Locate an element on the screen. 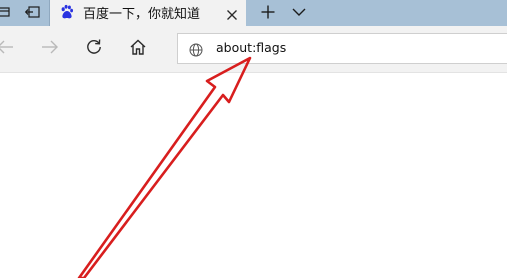 The height and width of the screenshot is (278, 507). set-aside-tabs-icon is located at coordinates (33, 12).